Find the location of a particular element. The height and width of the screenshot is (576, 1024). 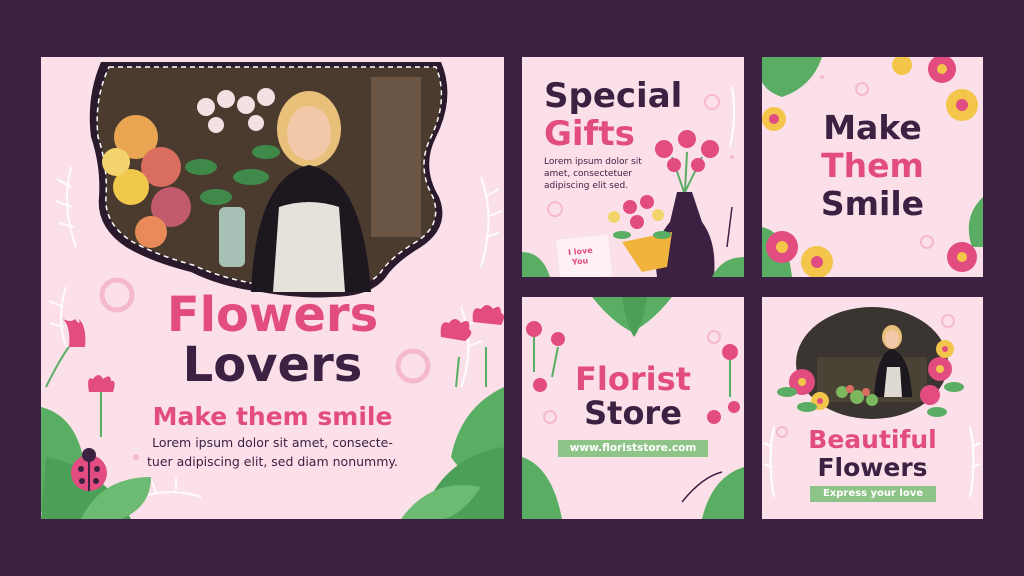

smile-line-2: Them is located at coordinates (872, 165).